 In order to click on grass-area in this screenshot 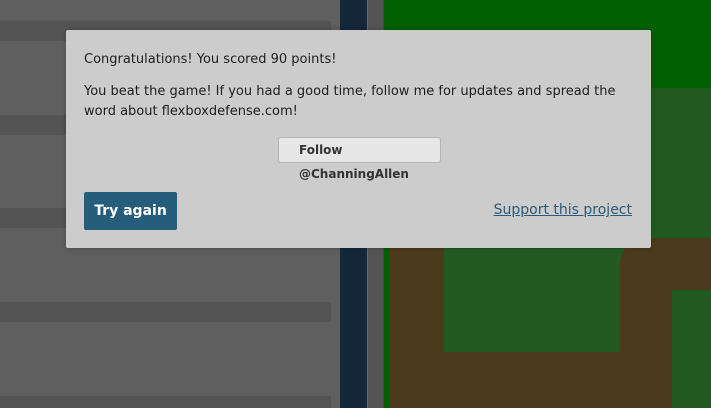, I will do `click(532, 295)`.